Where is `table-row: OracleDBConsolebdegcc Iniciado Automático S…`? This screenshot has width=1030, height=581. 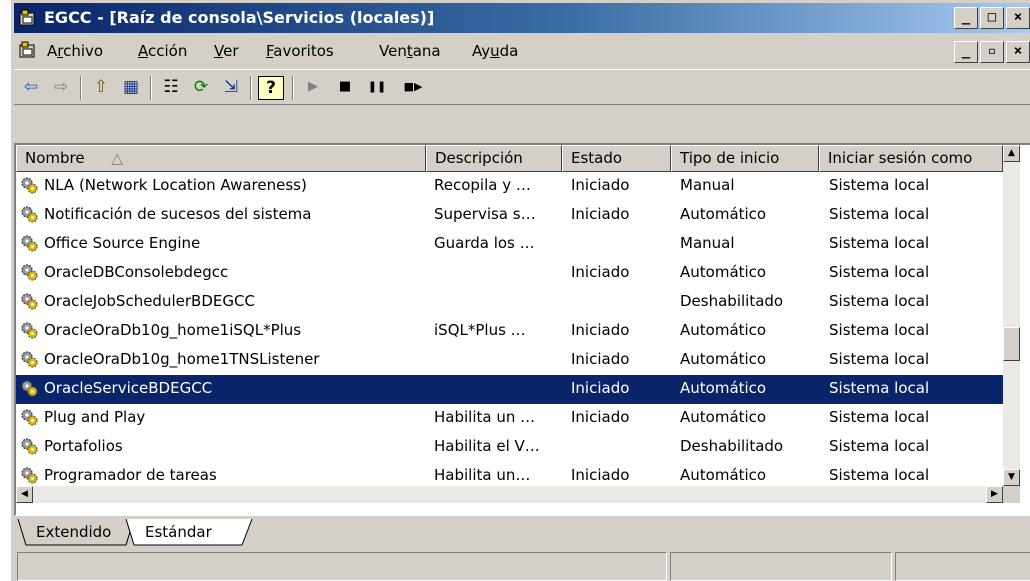 table-row: OracleDBConsolebdegcc Iniciado Automático S… is located at coordinates (509, 273).